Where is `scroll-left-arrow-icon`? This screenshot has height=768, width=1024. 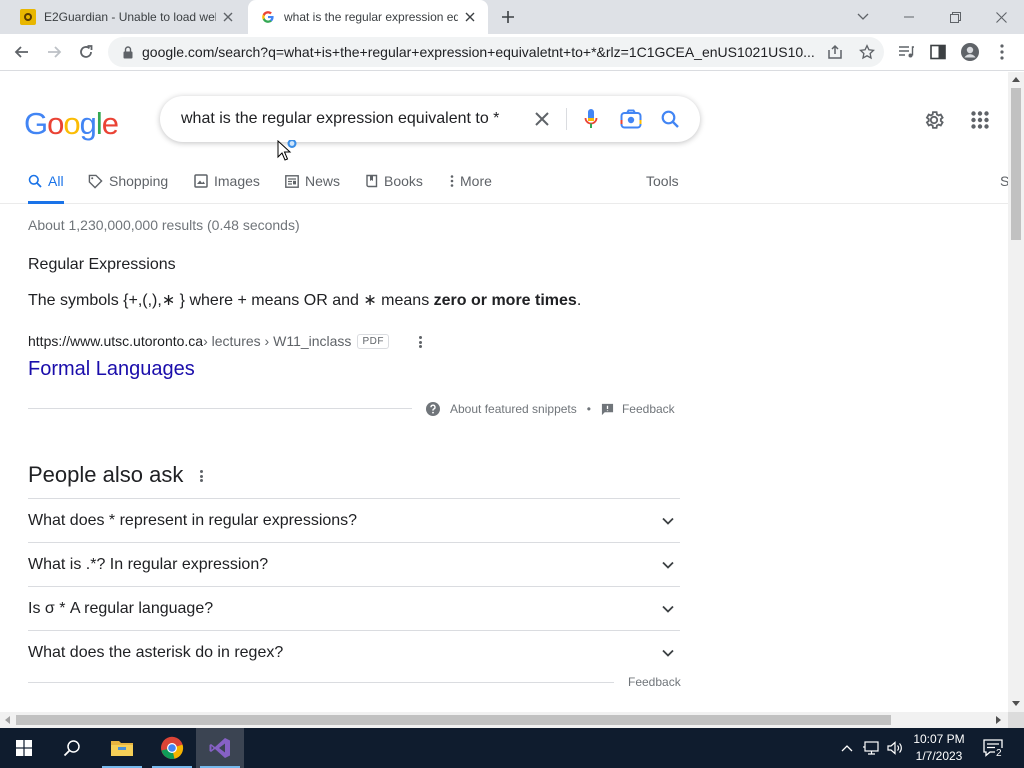
scroll-left-arrow-icon is located at coordinates (7, 720).